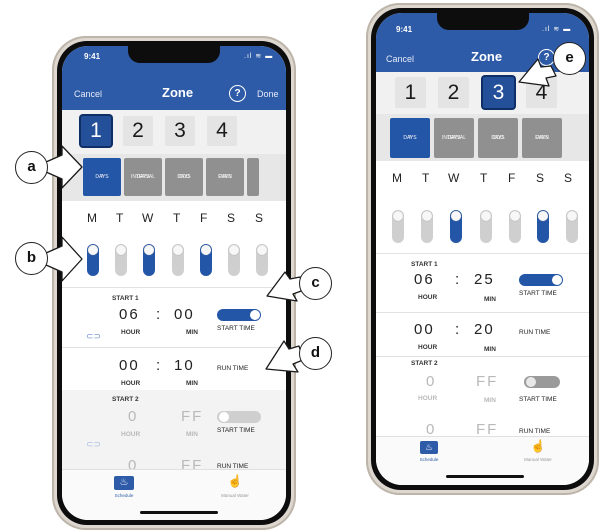  Describe the element at coordinates (284, 356) in the screenshot. I see `arrow-d` at that location.